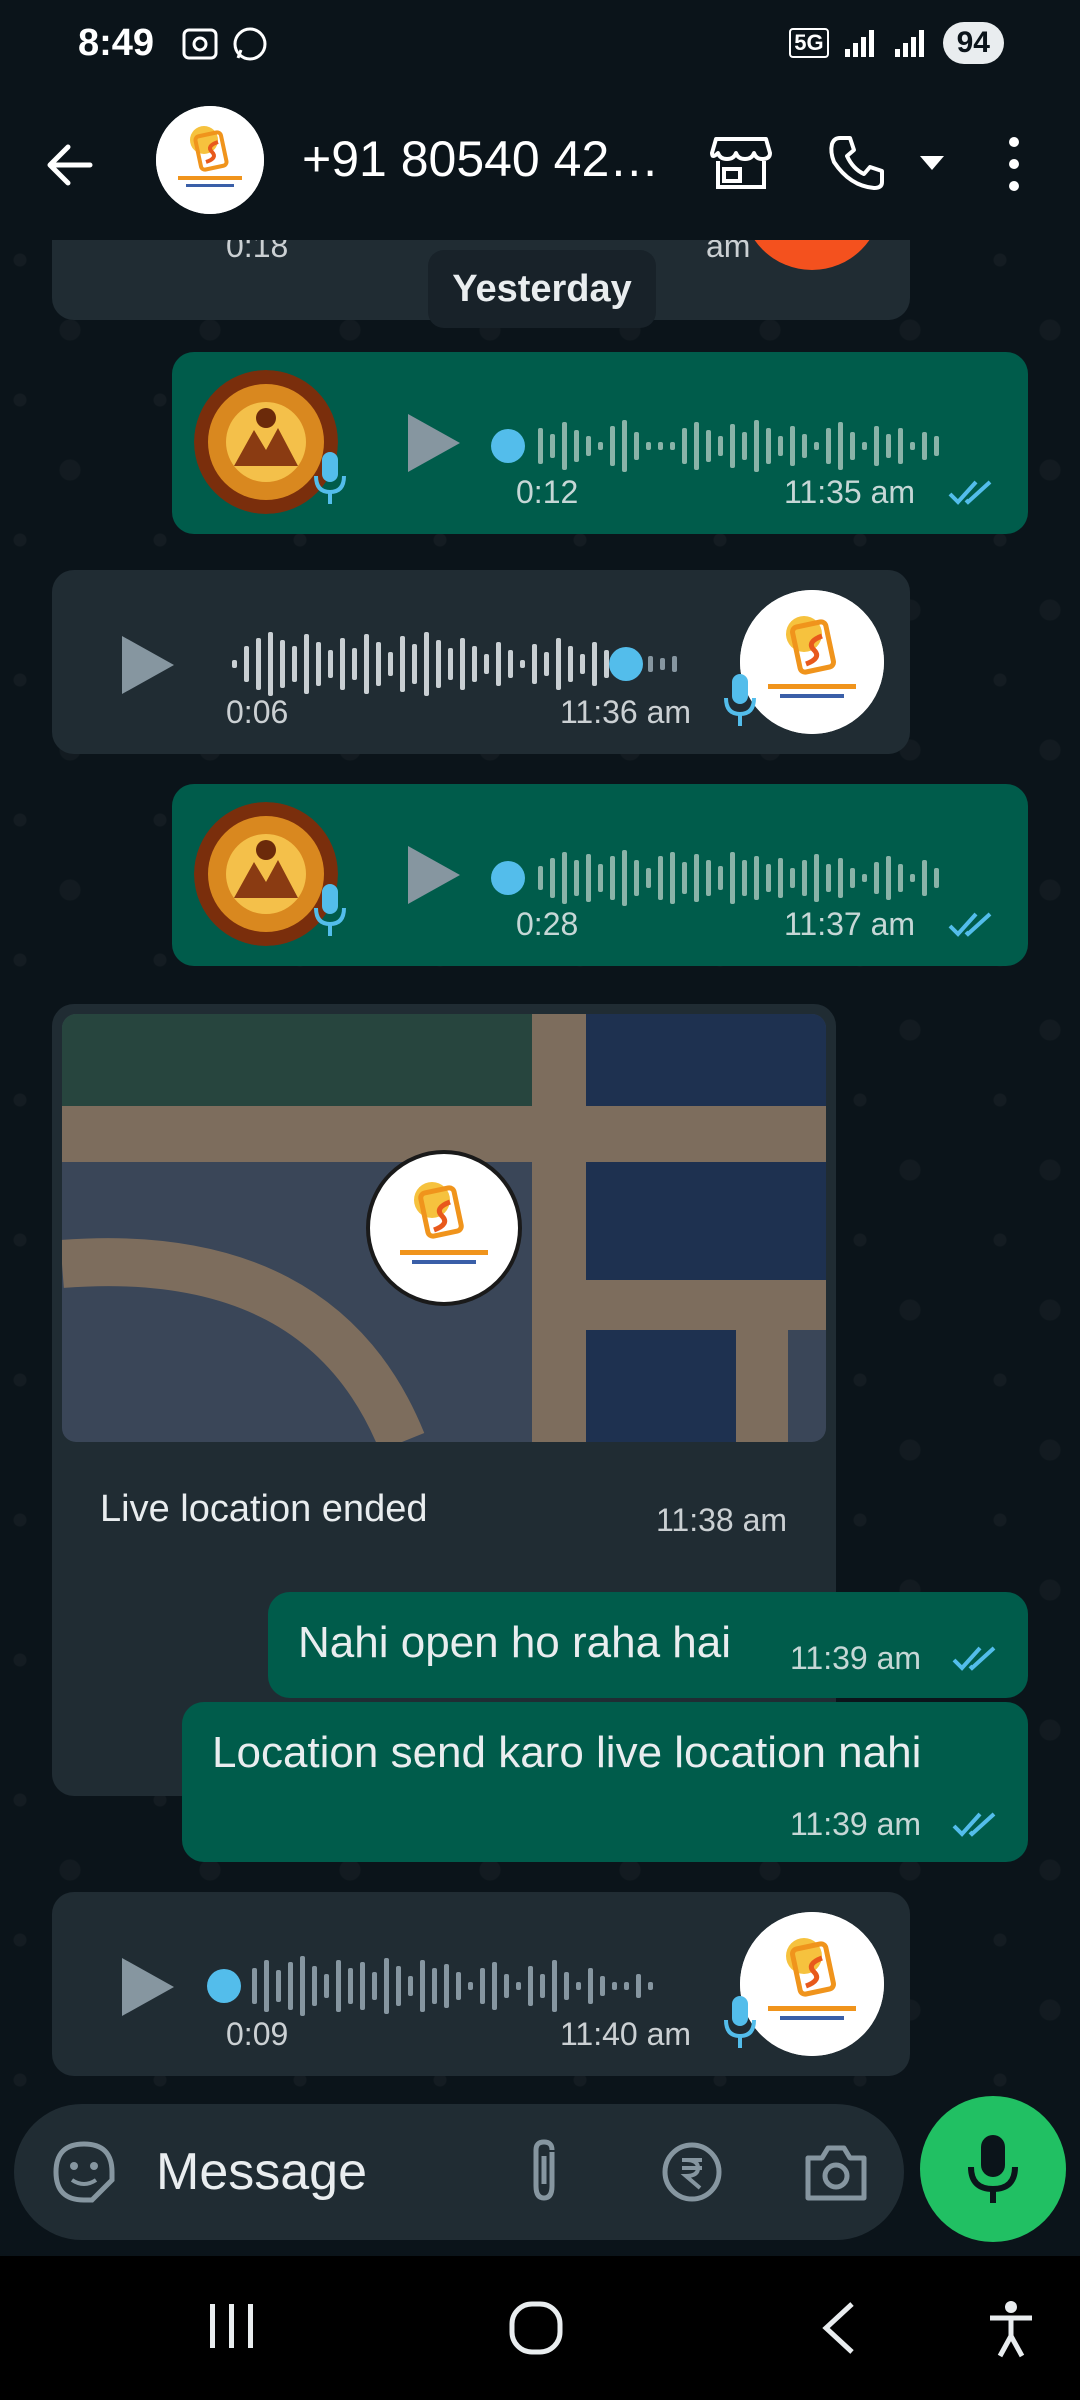 The image size is (1080, 2400). Describe the element at coordinates (626, 712) in the screenshot. I see `message-time: 11:36 am` at that location.